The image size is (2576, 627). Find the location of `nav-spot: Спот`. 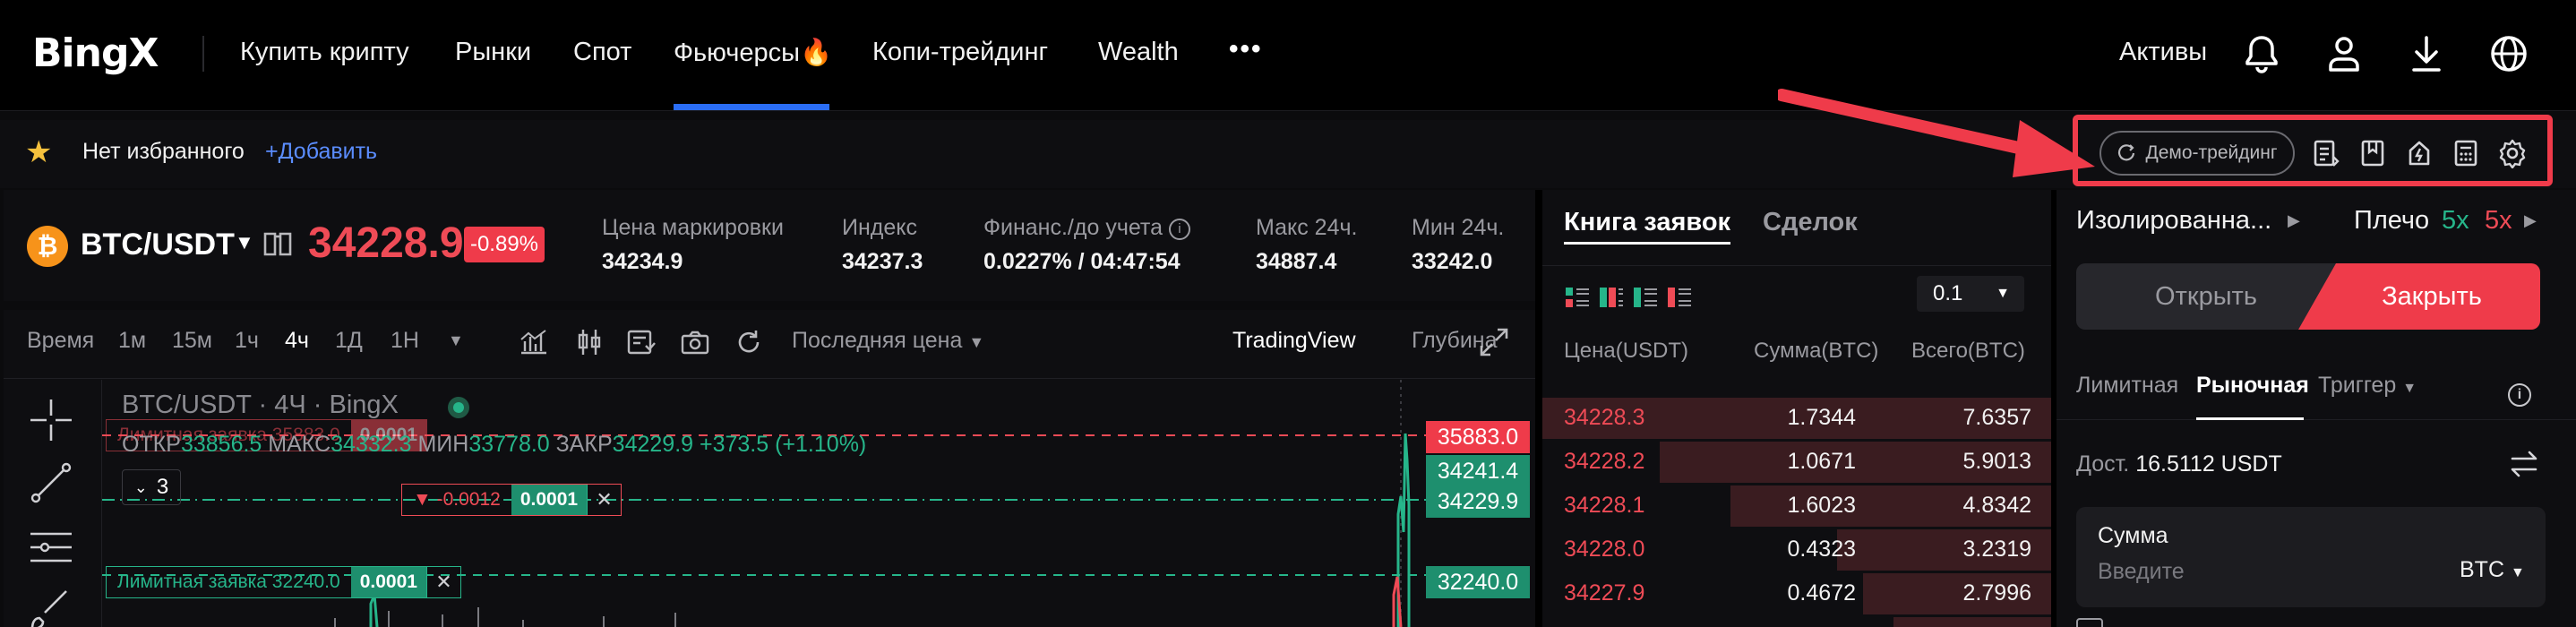

nav-spot: Спот is located at coordinates (602, 52).